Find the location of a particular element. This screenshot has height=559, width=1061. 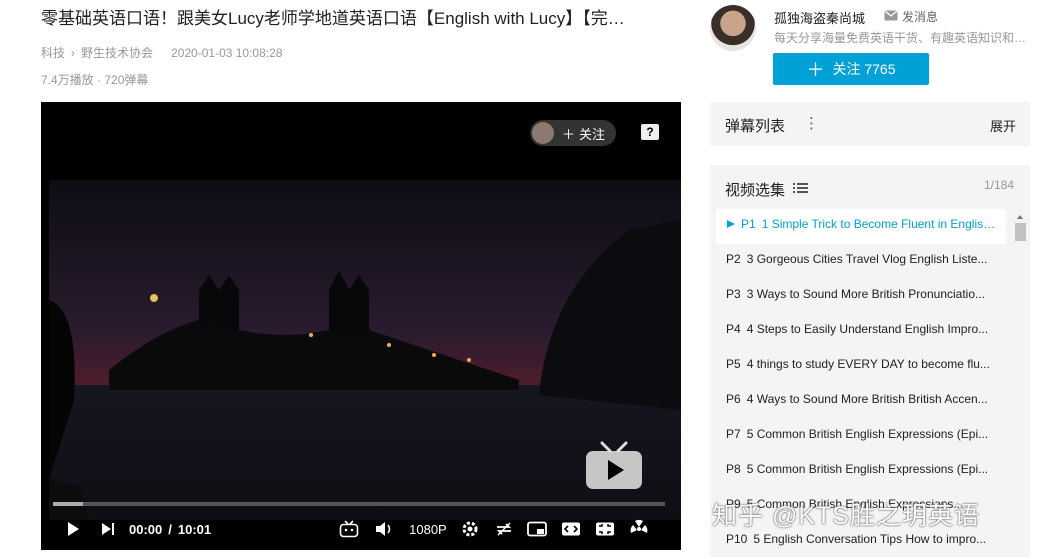

video-stats: 7.4万播放 · 720弹幕 is located at coordinates (95, 80).